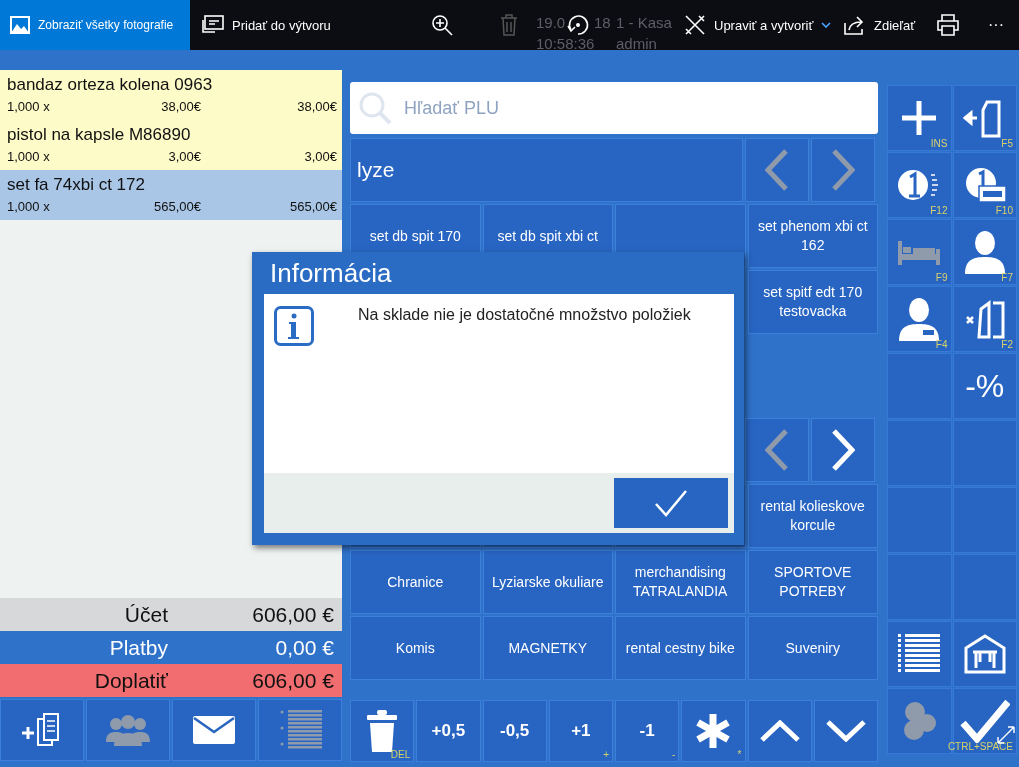 The image size is (1019, 767). I want to click on shortcut-label: DEL, so click(400, 754).